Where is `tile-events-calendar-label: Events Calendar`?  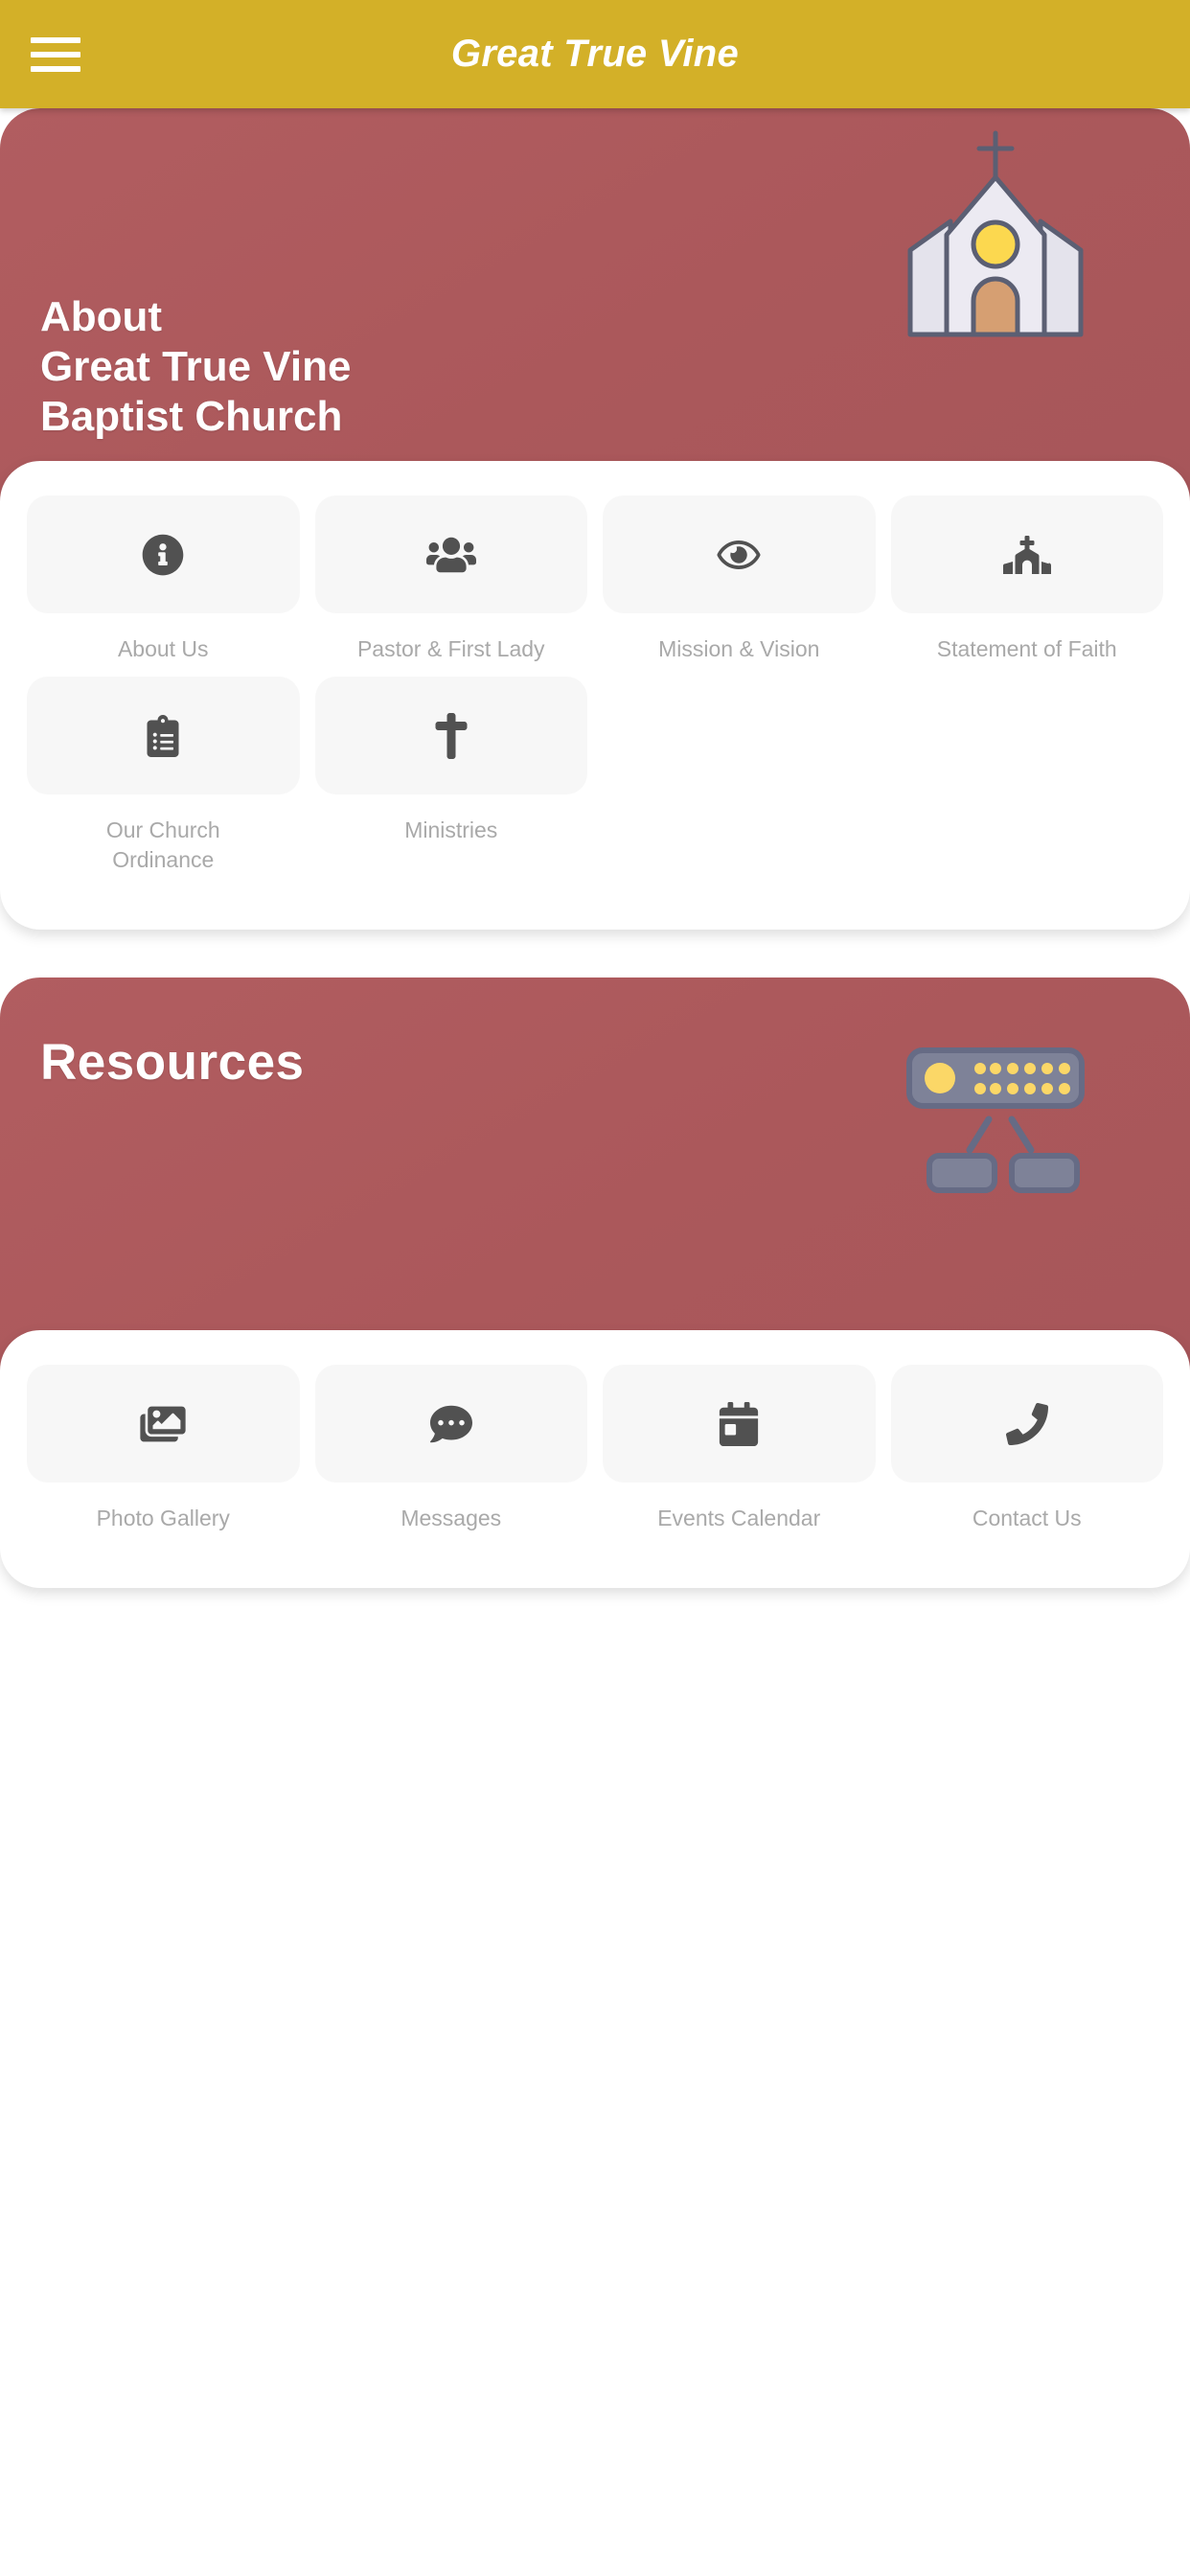
tile-events-calendar-label: Events Calendar is located at coordinates (739, 1518).